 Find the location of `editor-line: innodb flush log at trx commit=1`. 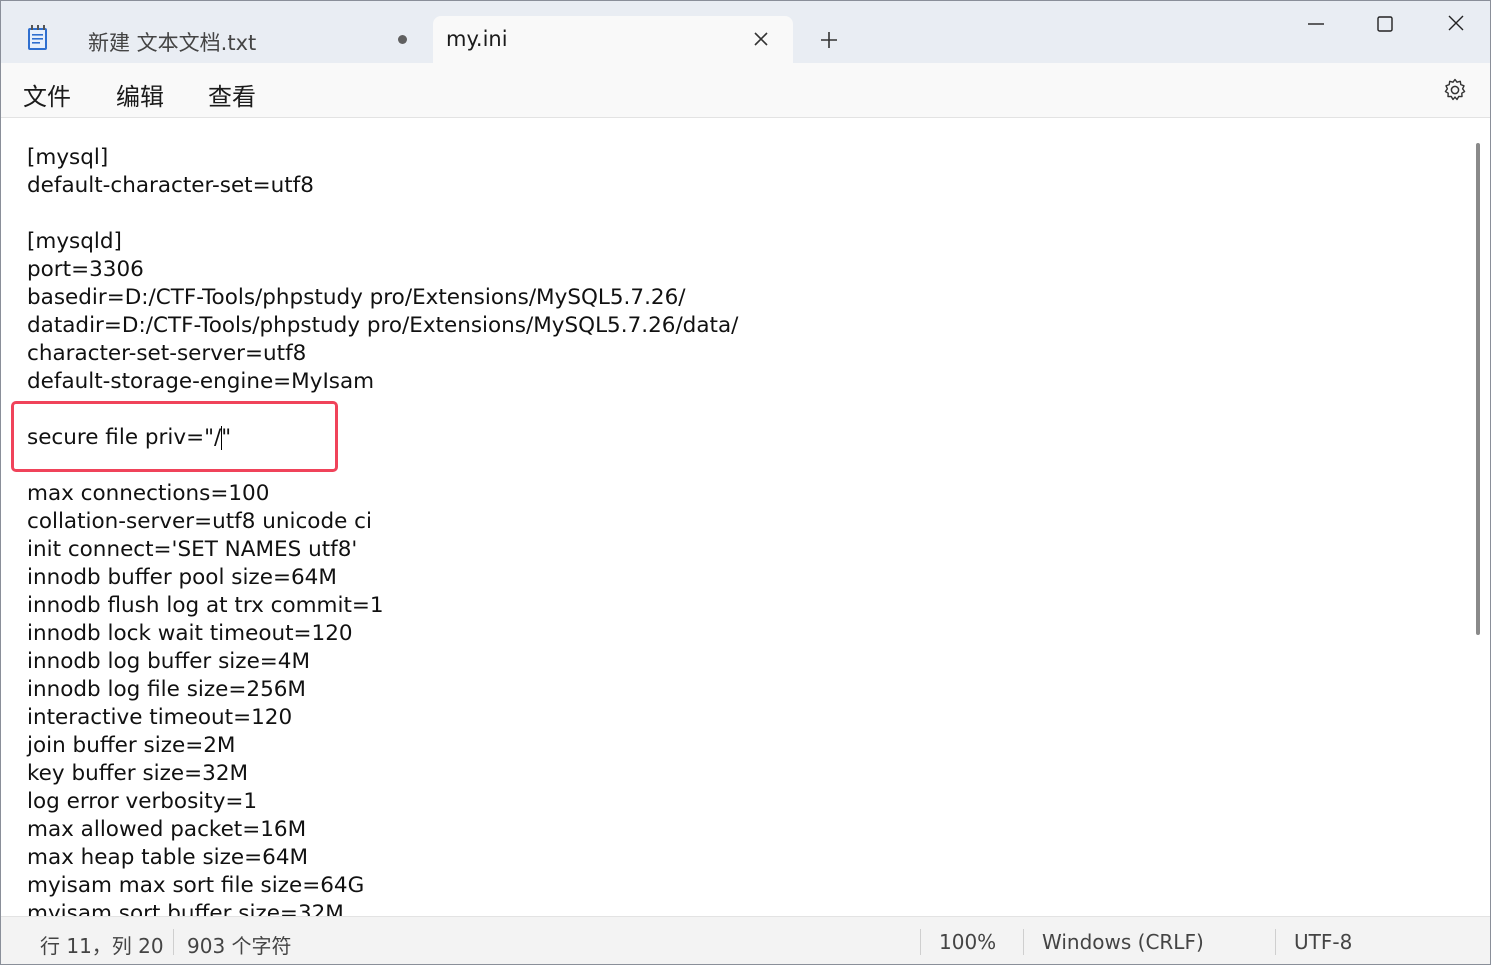

editor-line: innodb flush log at trx commit=1 is located at coordinates (205, 605).